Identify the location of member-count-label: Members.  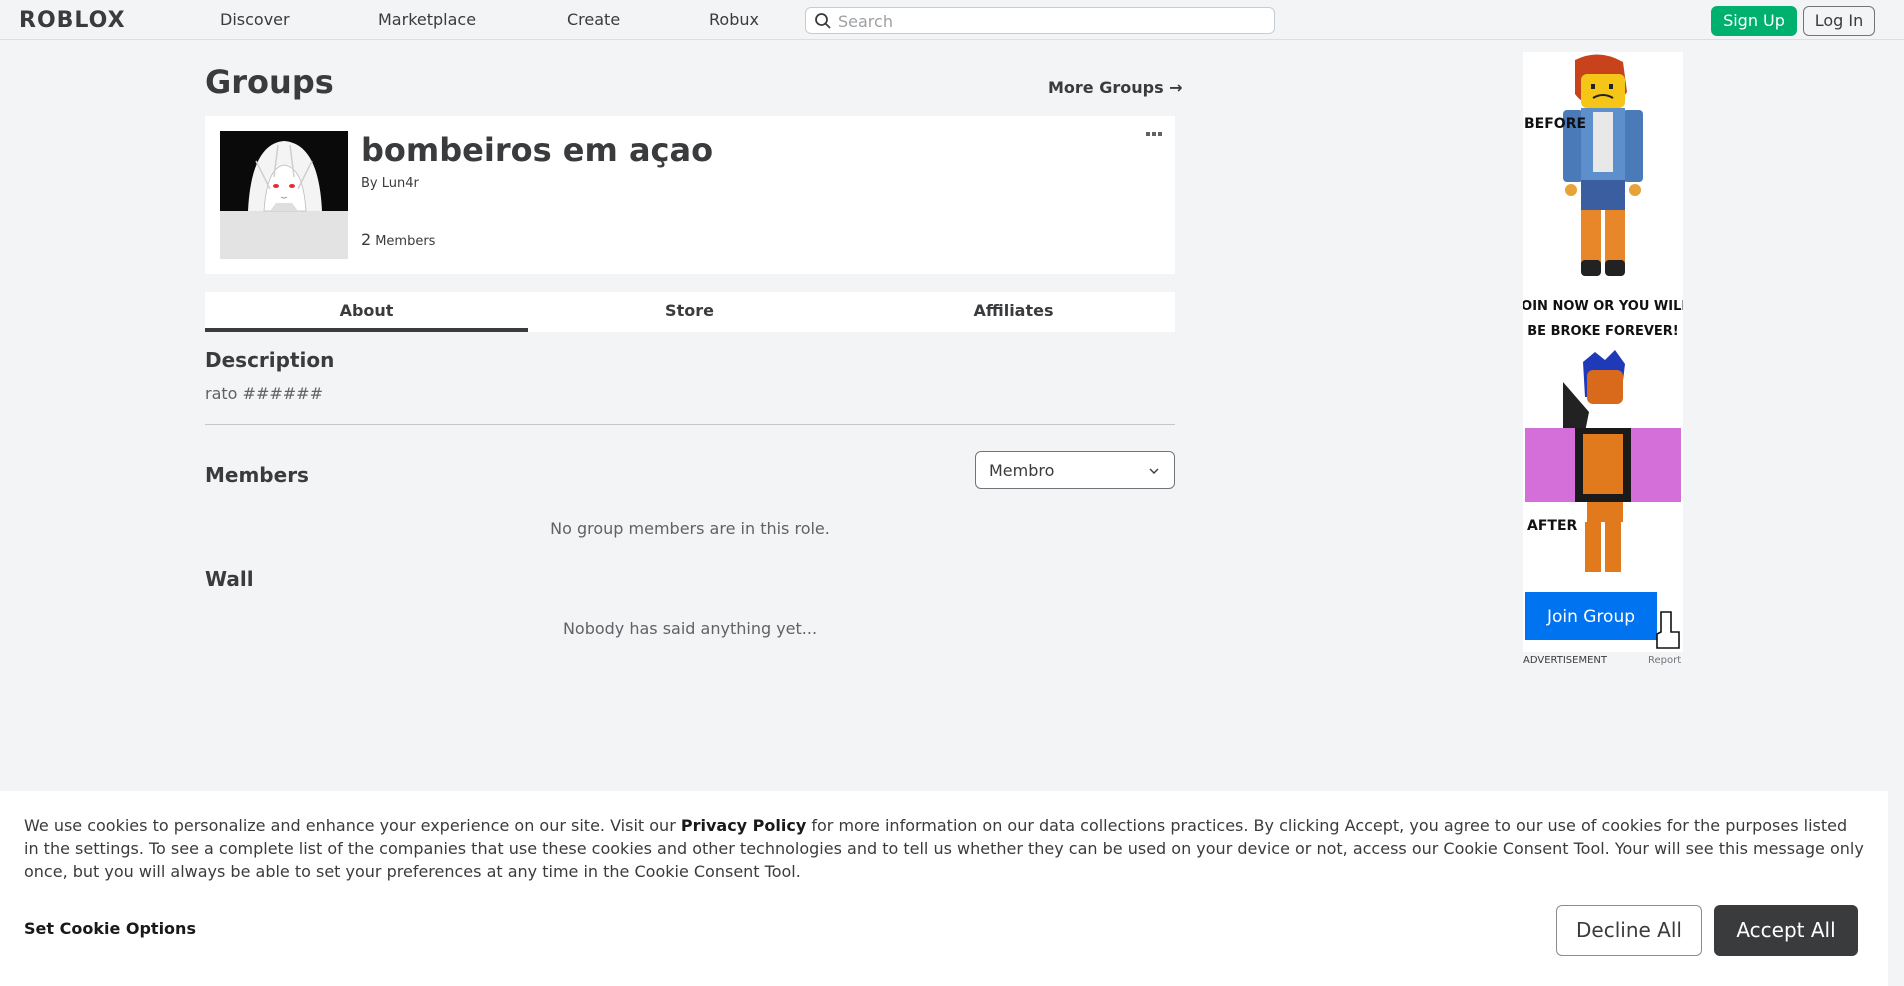
(405, 241).